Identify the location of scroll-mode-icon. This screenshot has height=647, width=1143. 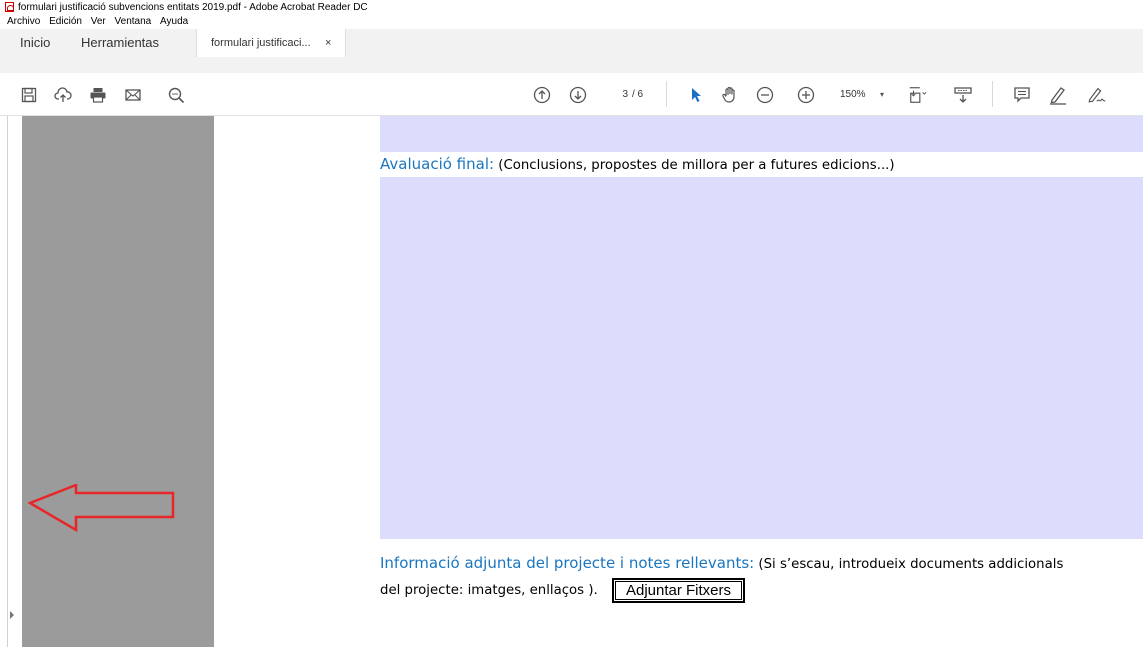
(963, 95).